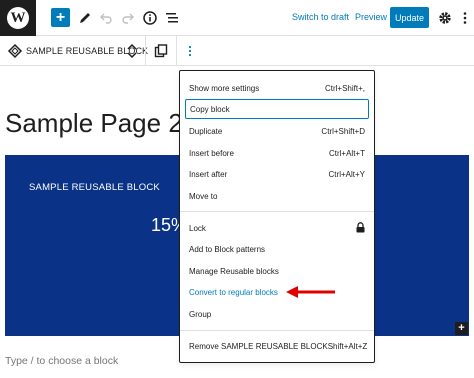  Describe the element at coordinates (258, 346) in the screenshot. I see `menu-item-label: Remove SAMPLE REUSABLE BLOCK` at that location.